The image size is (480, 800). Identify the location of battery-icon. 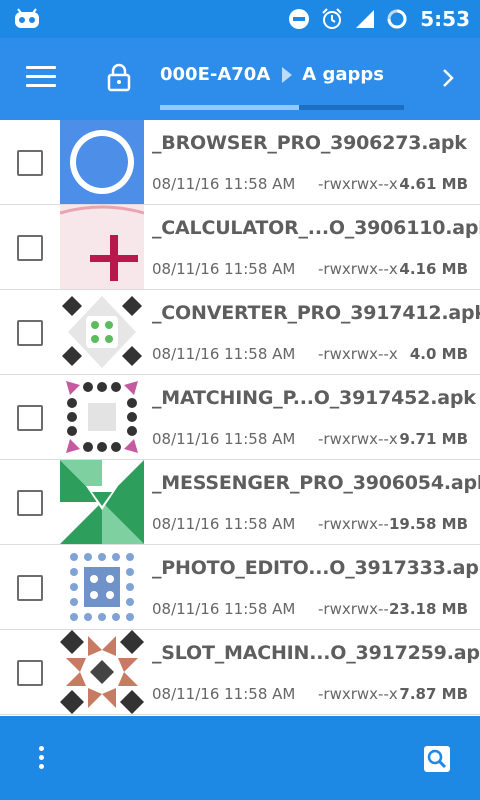
(397, 19).